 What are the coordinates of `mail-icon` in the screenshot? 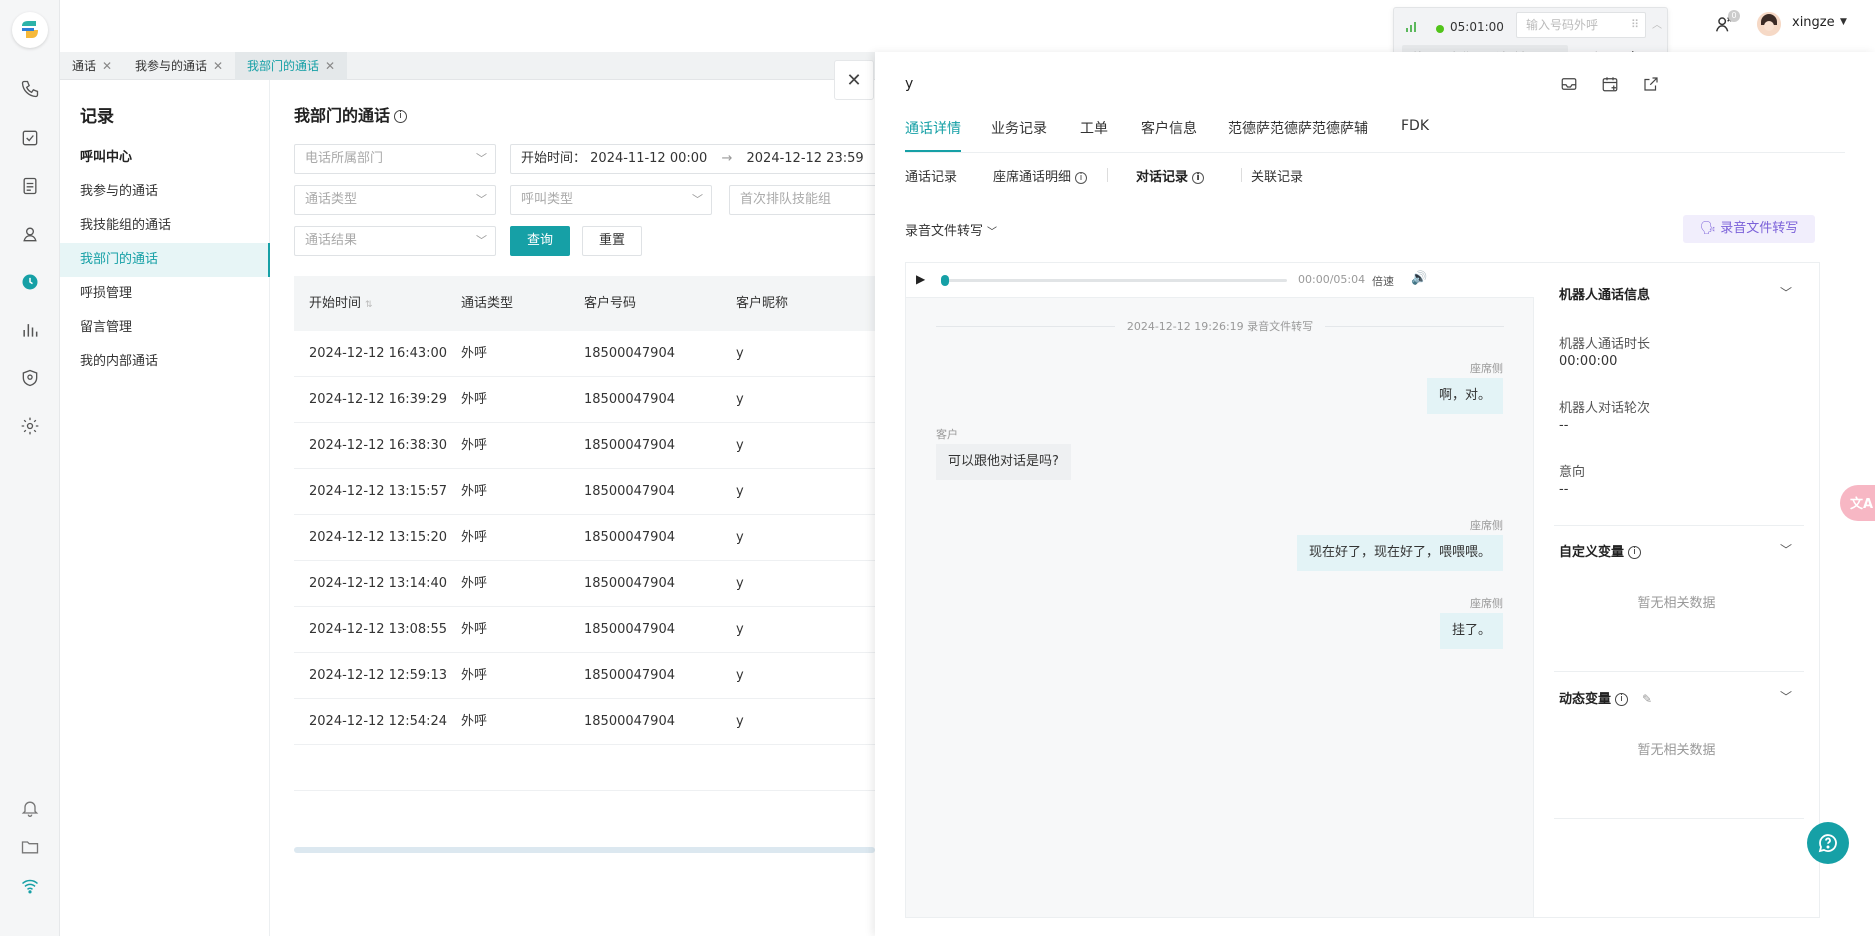 It's located at (1569, 86).